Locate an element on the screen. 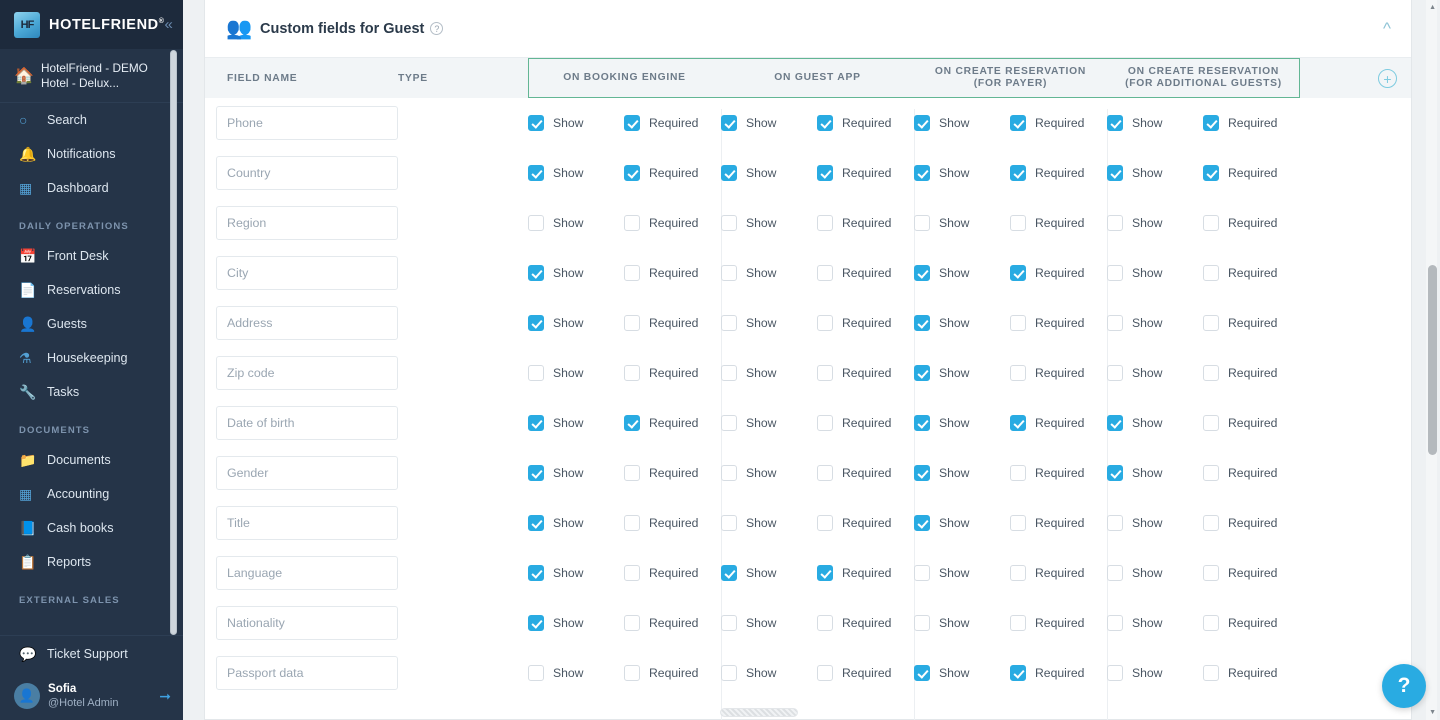 This screenshot has height=720, width=1440. question-circle-icon: ? is located at coordinates (437, 28).